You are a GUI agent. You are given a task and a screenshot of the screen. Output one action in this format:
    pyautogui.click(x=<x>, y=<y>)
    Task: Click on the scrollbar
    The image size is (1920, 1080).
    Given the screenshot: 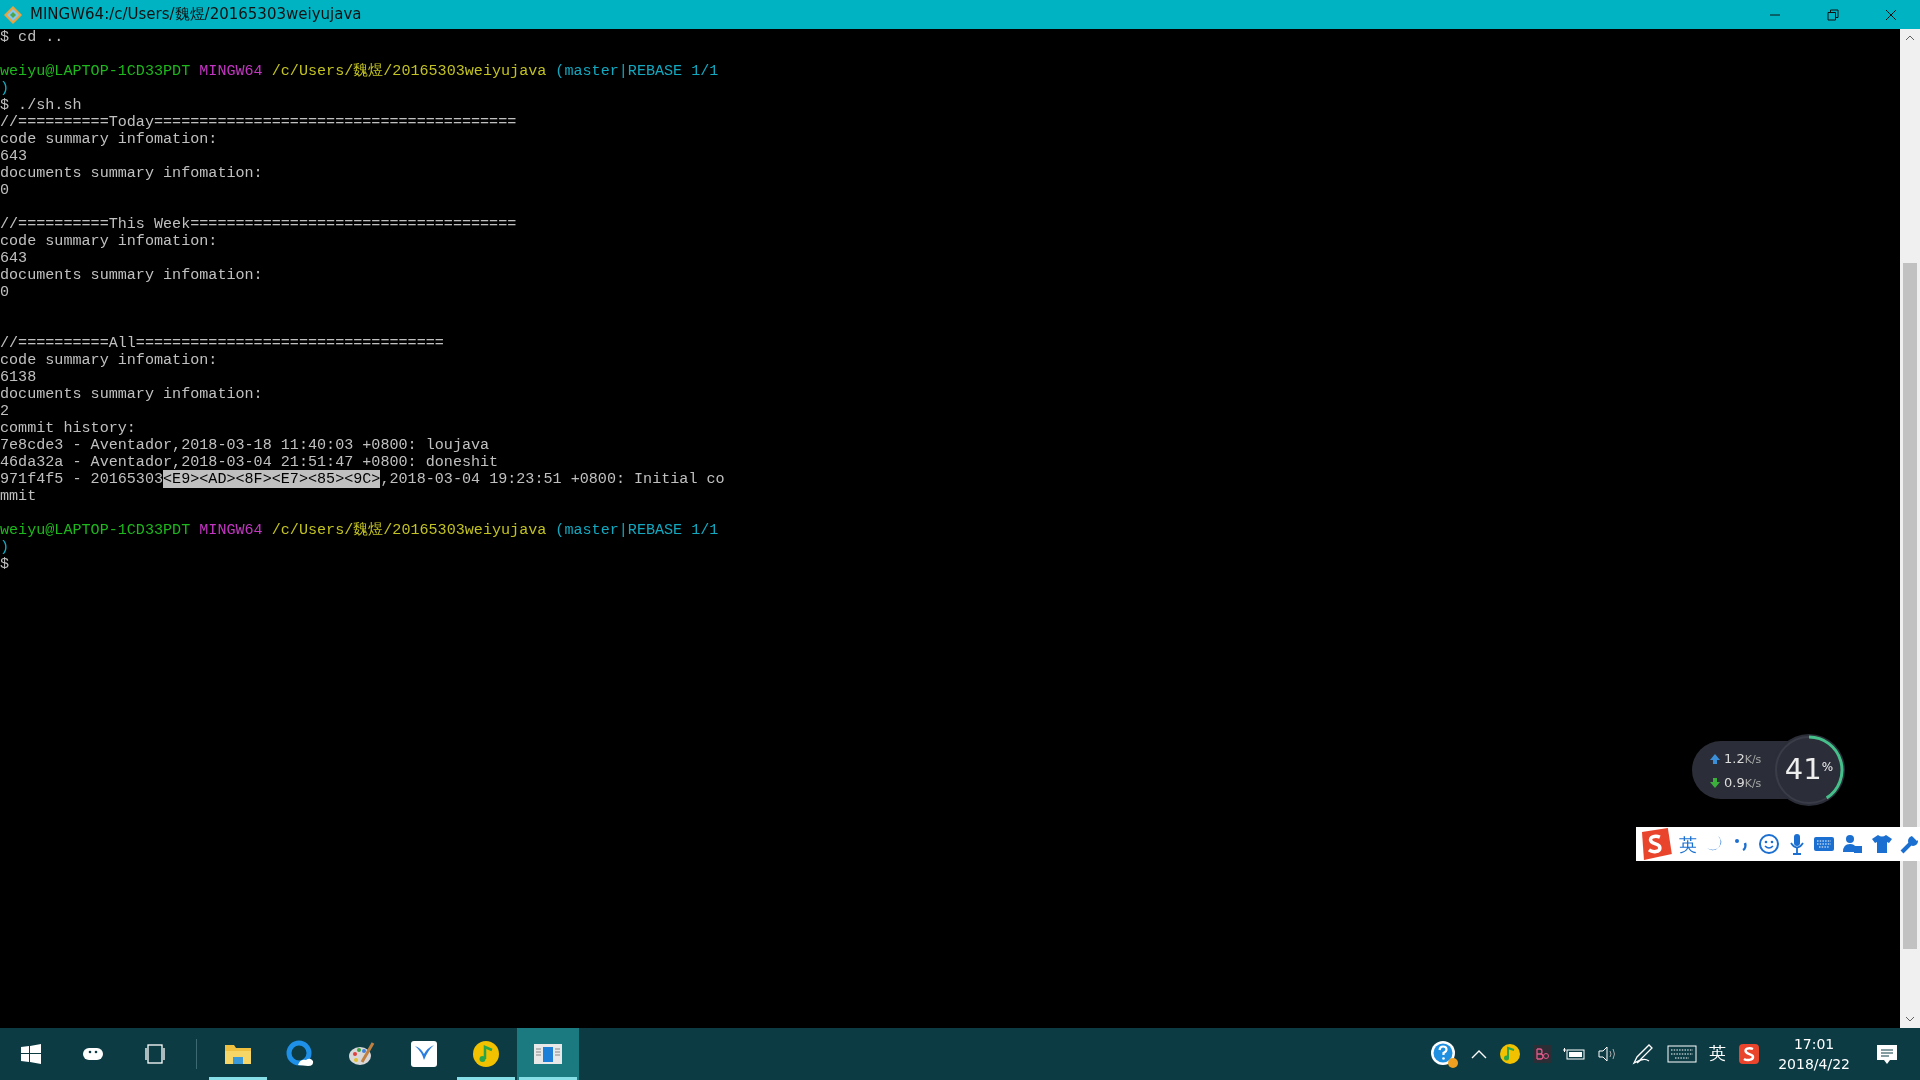 What is the action you would take?
    pyautogui.click(x=1910, y=528)
    